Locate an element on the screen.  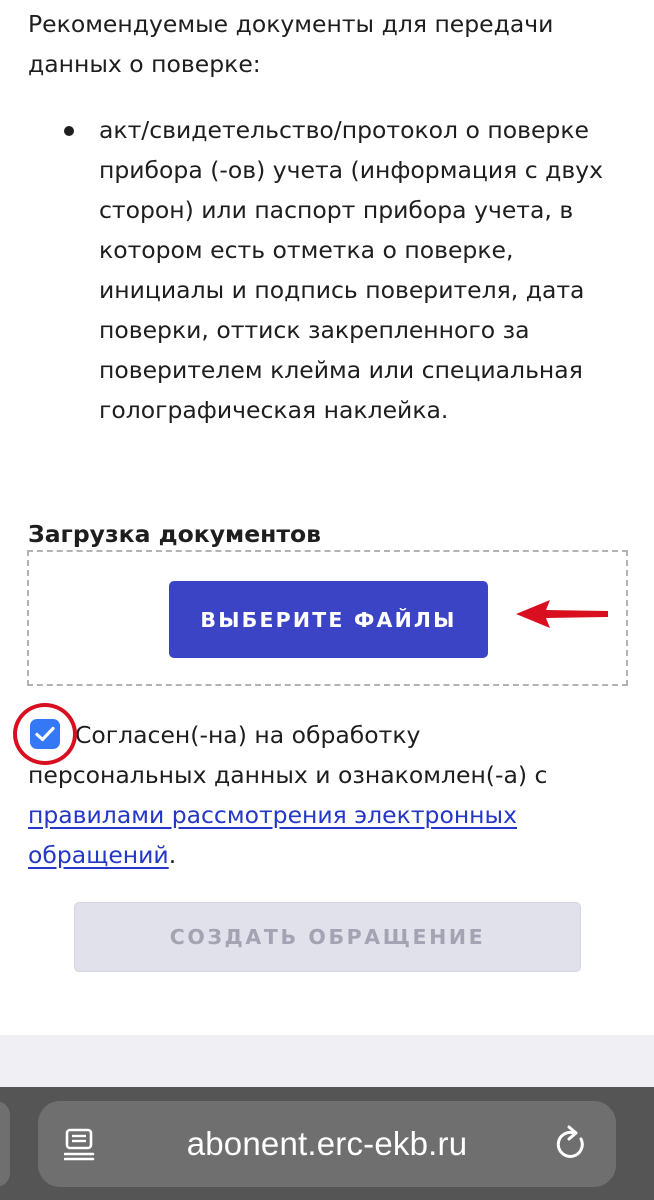
consent-line-1: Согласен(-на) на обработку is located at coordinates (248, 735).